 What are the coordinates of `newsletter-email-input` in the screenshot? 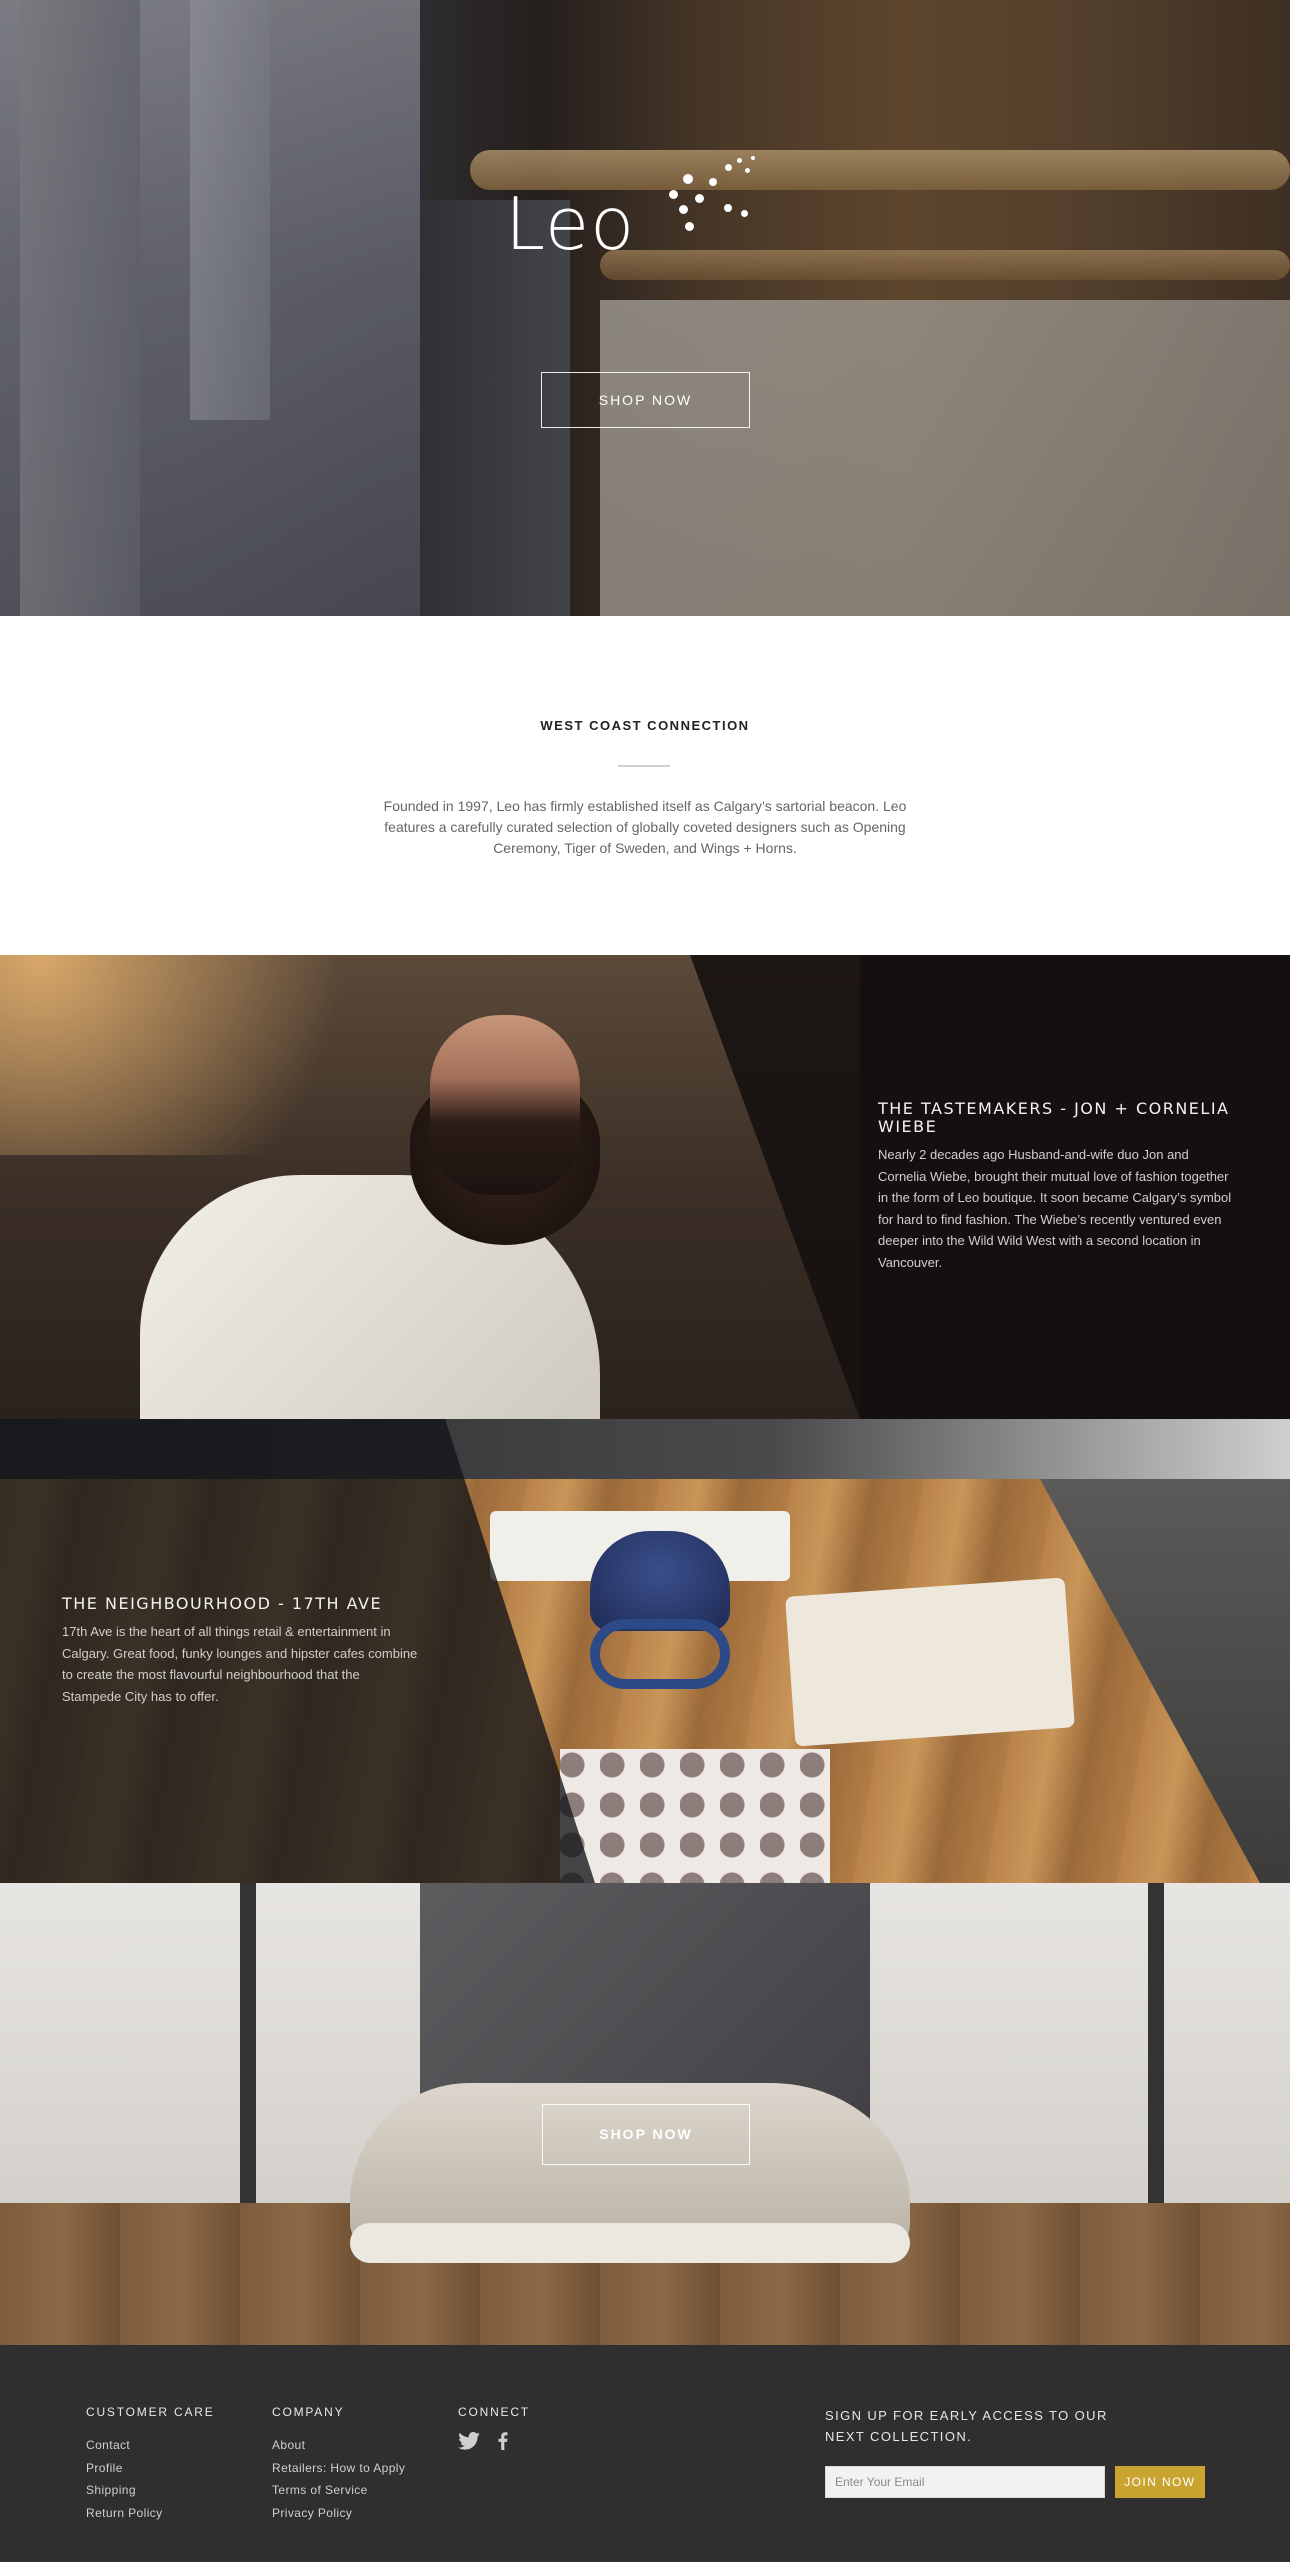 It's located at (965, 2482).